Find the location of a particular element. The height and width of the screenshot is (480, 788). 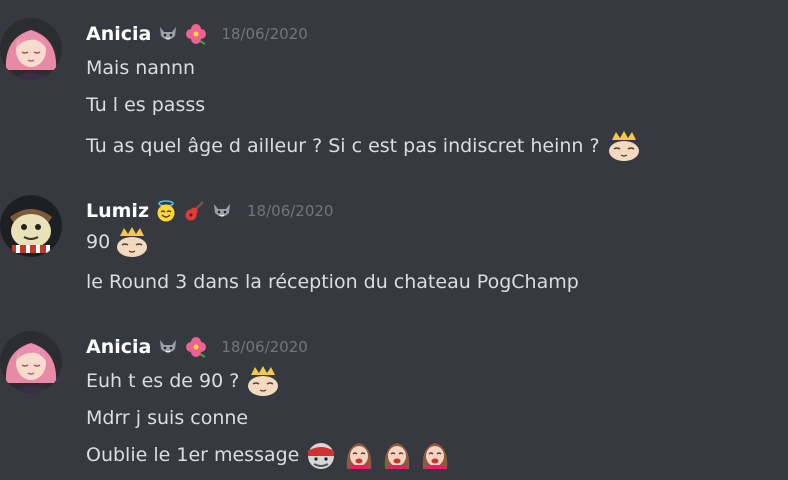

message-text: Mais nannn is located at coordinates (141, 68).